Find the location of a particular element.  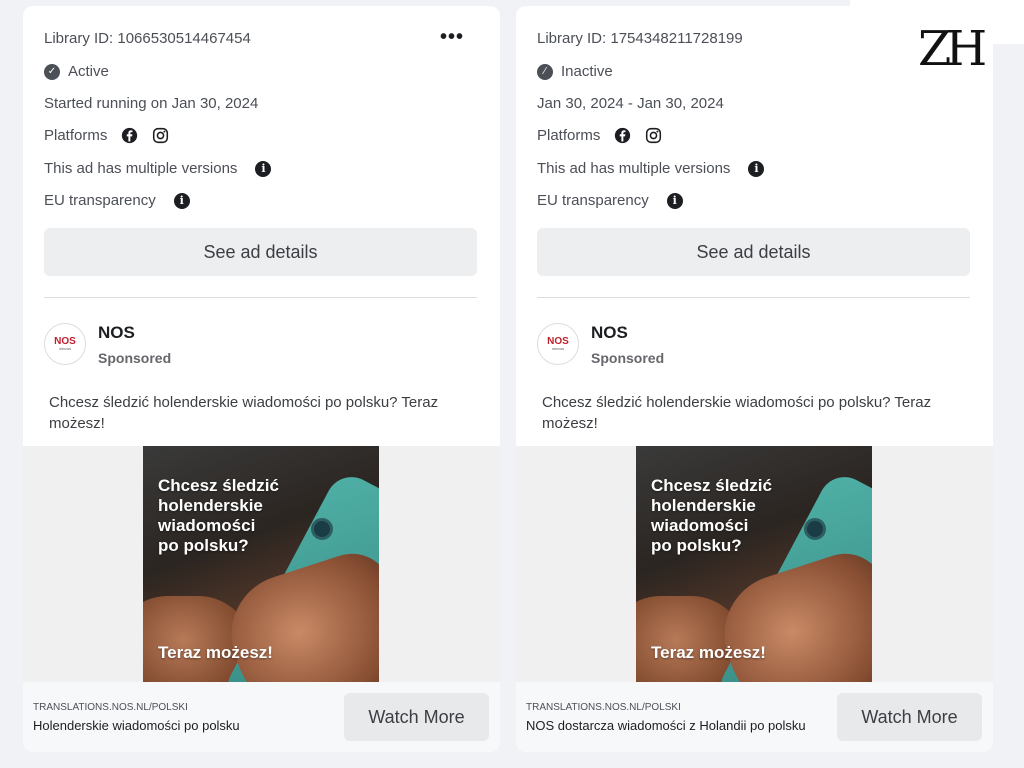

status-row: ⁄ Inactive is located at coordinates (575, 71).